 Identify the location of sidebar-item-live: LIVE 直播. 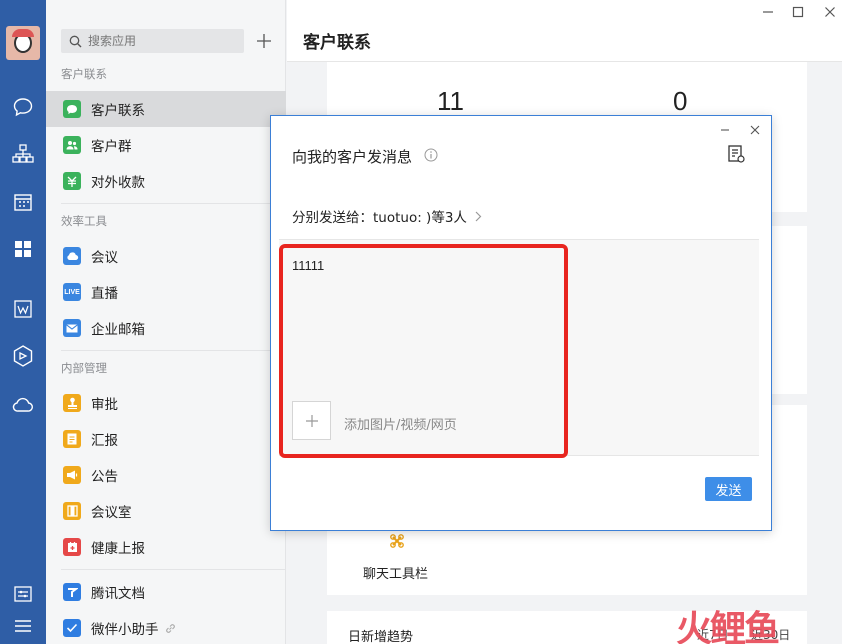
(166, 292).